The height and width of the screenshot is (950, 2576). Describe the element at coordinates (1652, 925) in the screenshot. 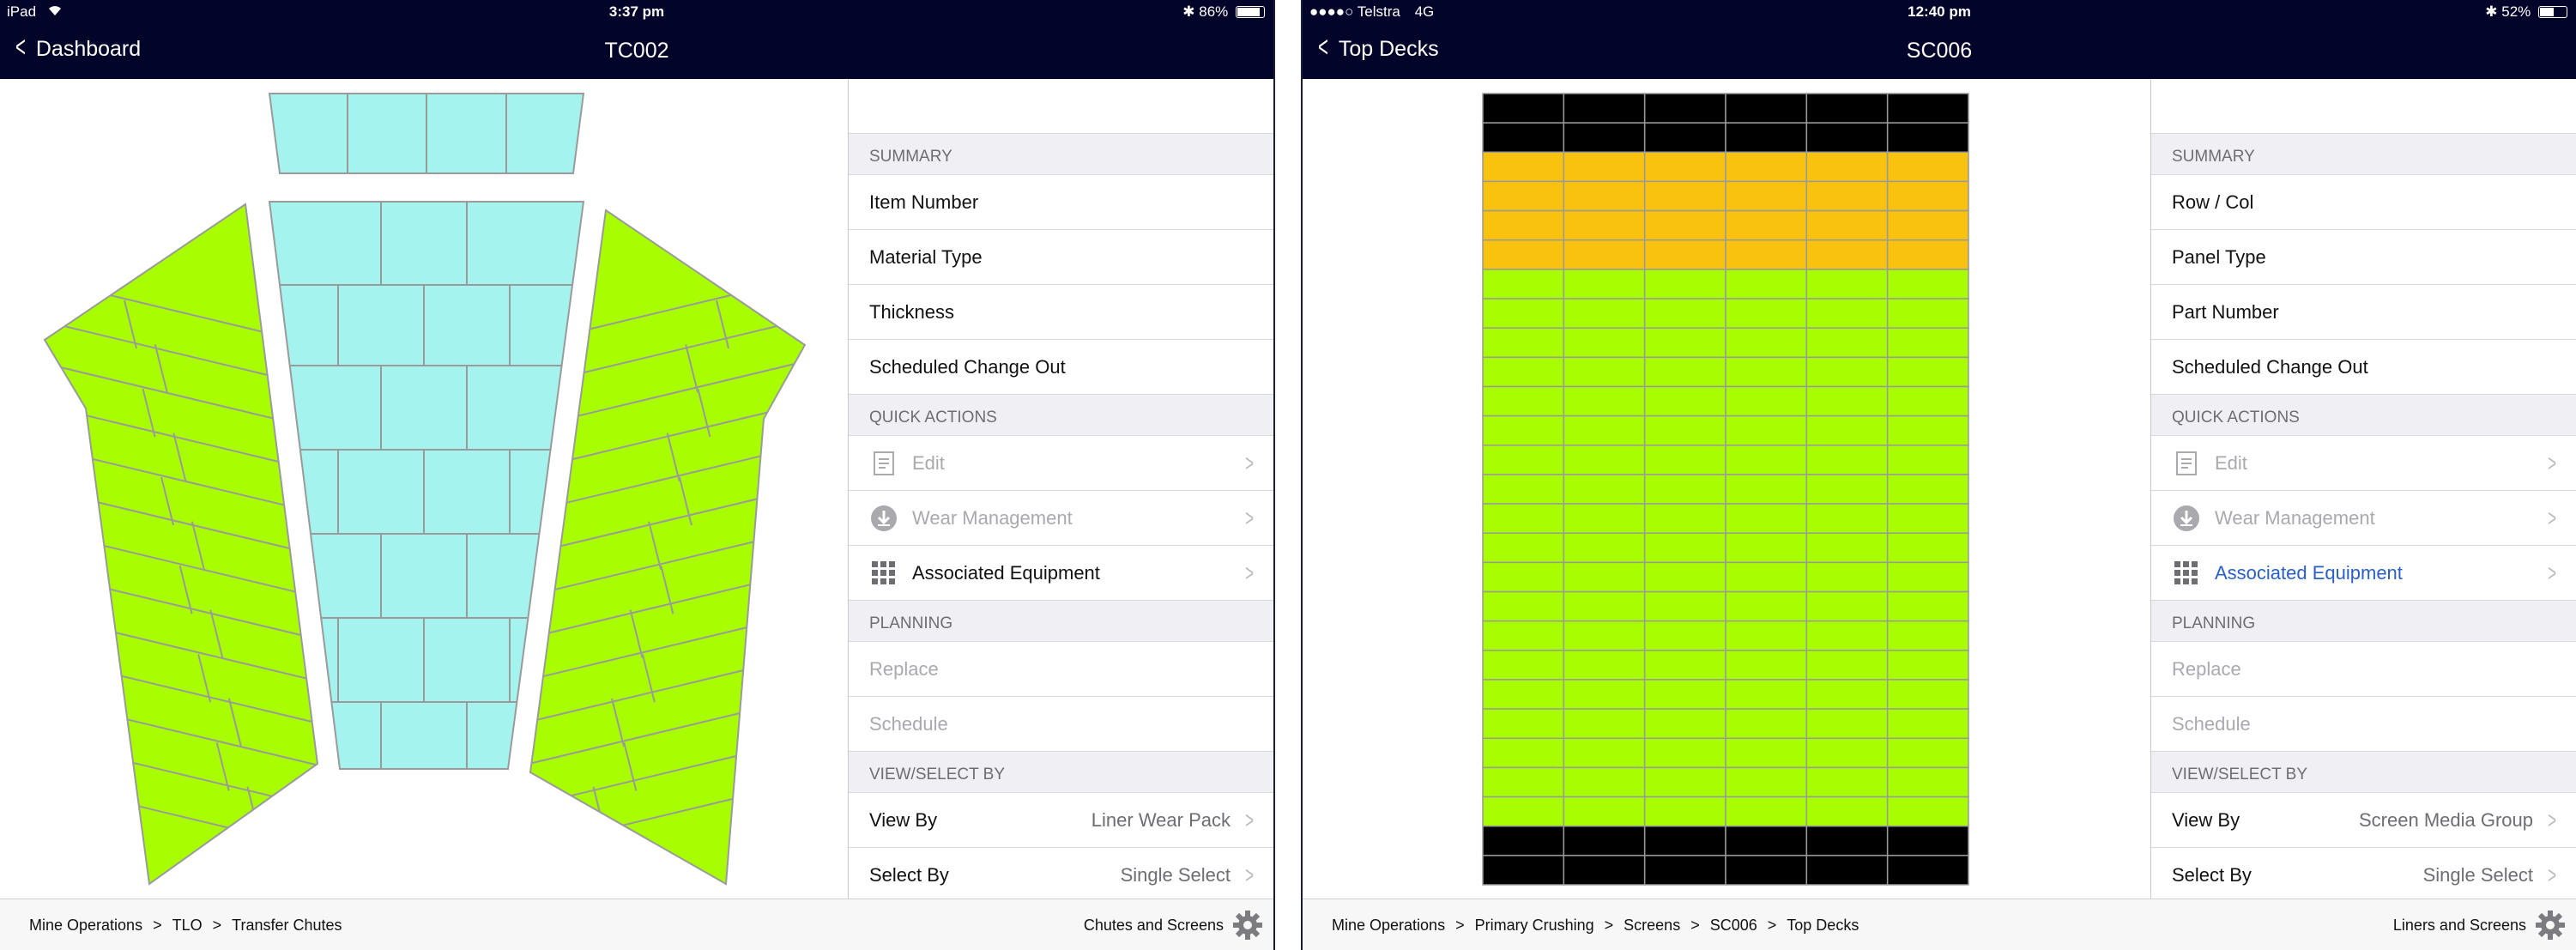

I see `breadcrumb-item: Screens` at that location.